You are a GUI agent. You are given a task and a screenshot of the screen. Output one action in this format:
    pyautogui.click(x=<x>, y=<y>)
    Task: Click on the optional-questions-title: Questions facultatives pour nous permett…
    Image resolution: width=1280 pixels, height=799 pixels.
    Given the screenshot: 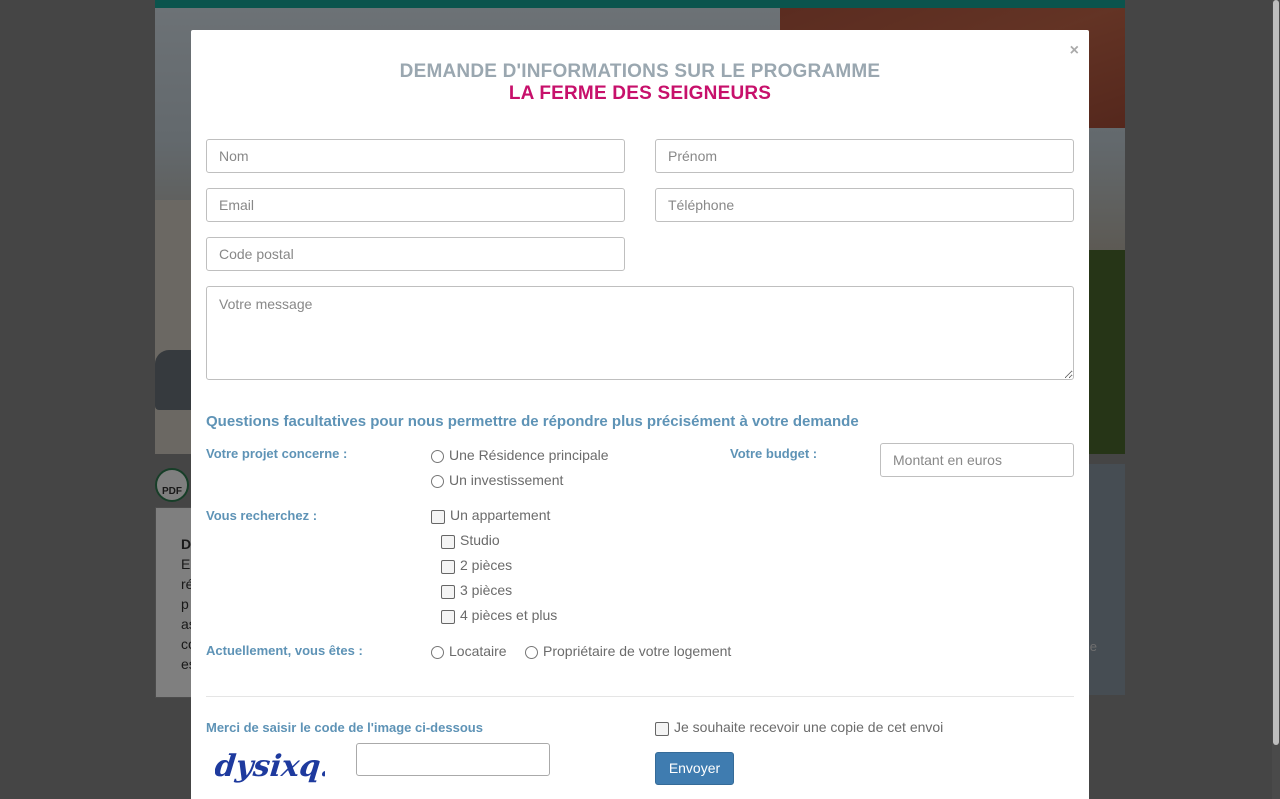 What is the action you would take?
    pyautogui.click(x=532, y=421)
    